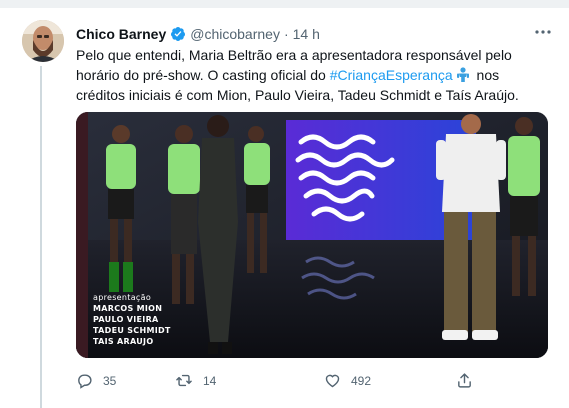 This screenshot has width=569, height=408. I want to click on avatar, so click(43, 41).